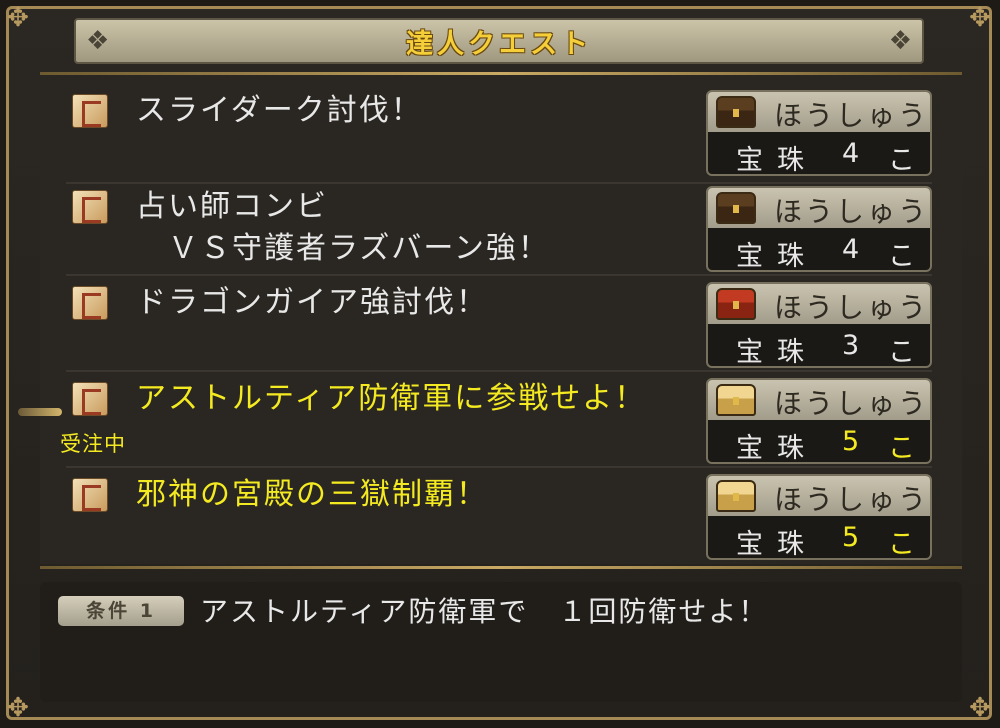  I want to click on page-title: 達人クエスト, so click(499, 44).